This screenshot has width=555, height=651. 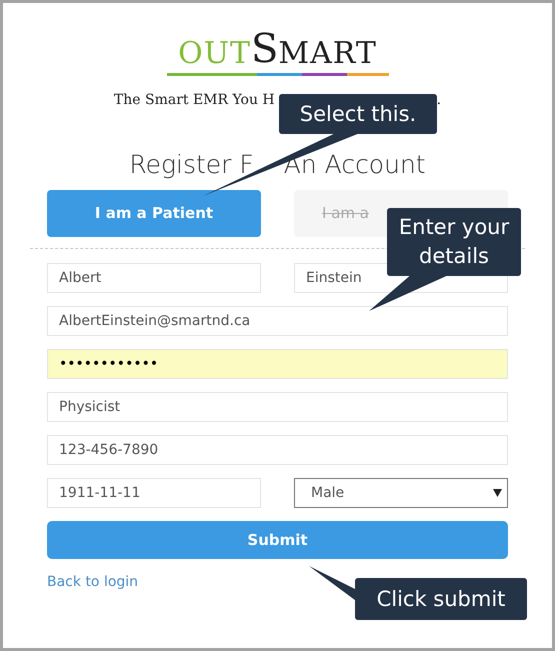 I want to click on tagline: The Smart EMR You H, so click(x=194, y=100).